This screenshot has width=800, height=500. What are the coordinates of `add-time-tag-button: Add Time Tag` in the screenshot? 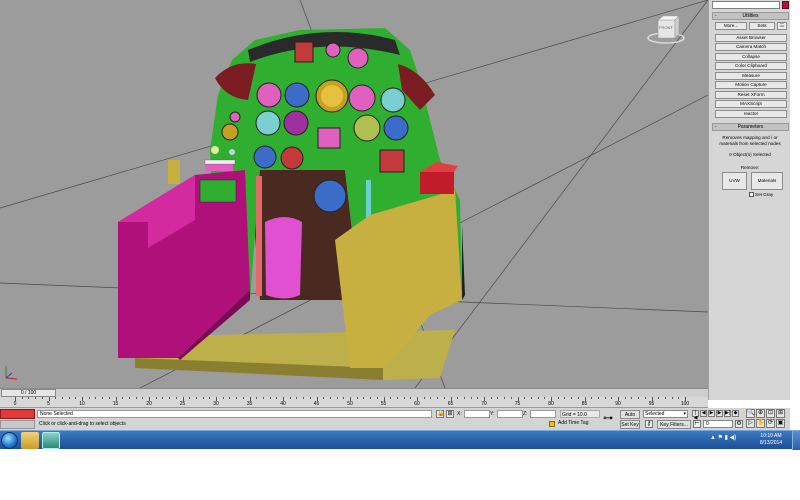 It's located at (573, 424).